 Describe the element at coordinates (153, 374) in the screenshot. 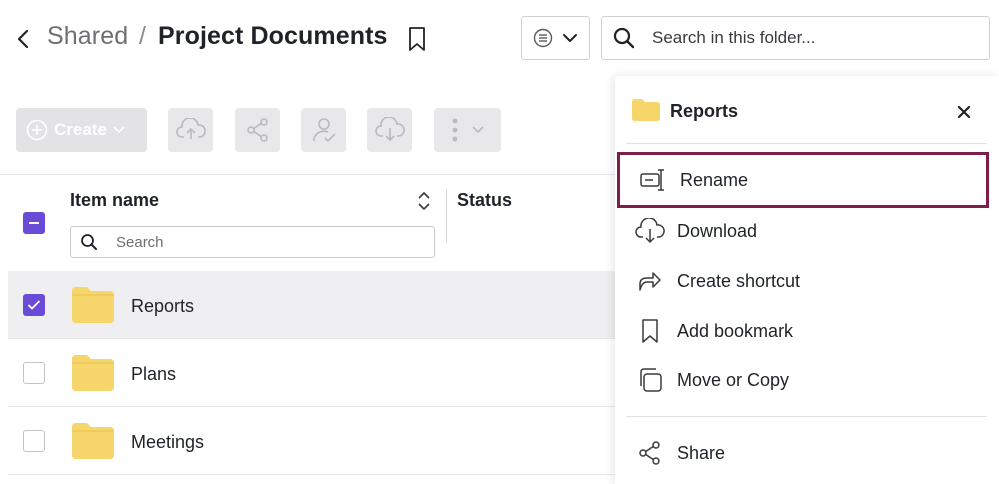

I see `item-name: Plans` at that location.